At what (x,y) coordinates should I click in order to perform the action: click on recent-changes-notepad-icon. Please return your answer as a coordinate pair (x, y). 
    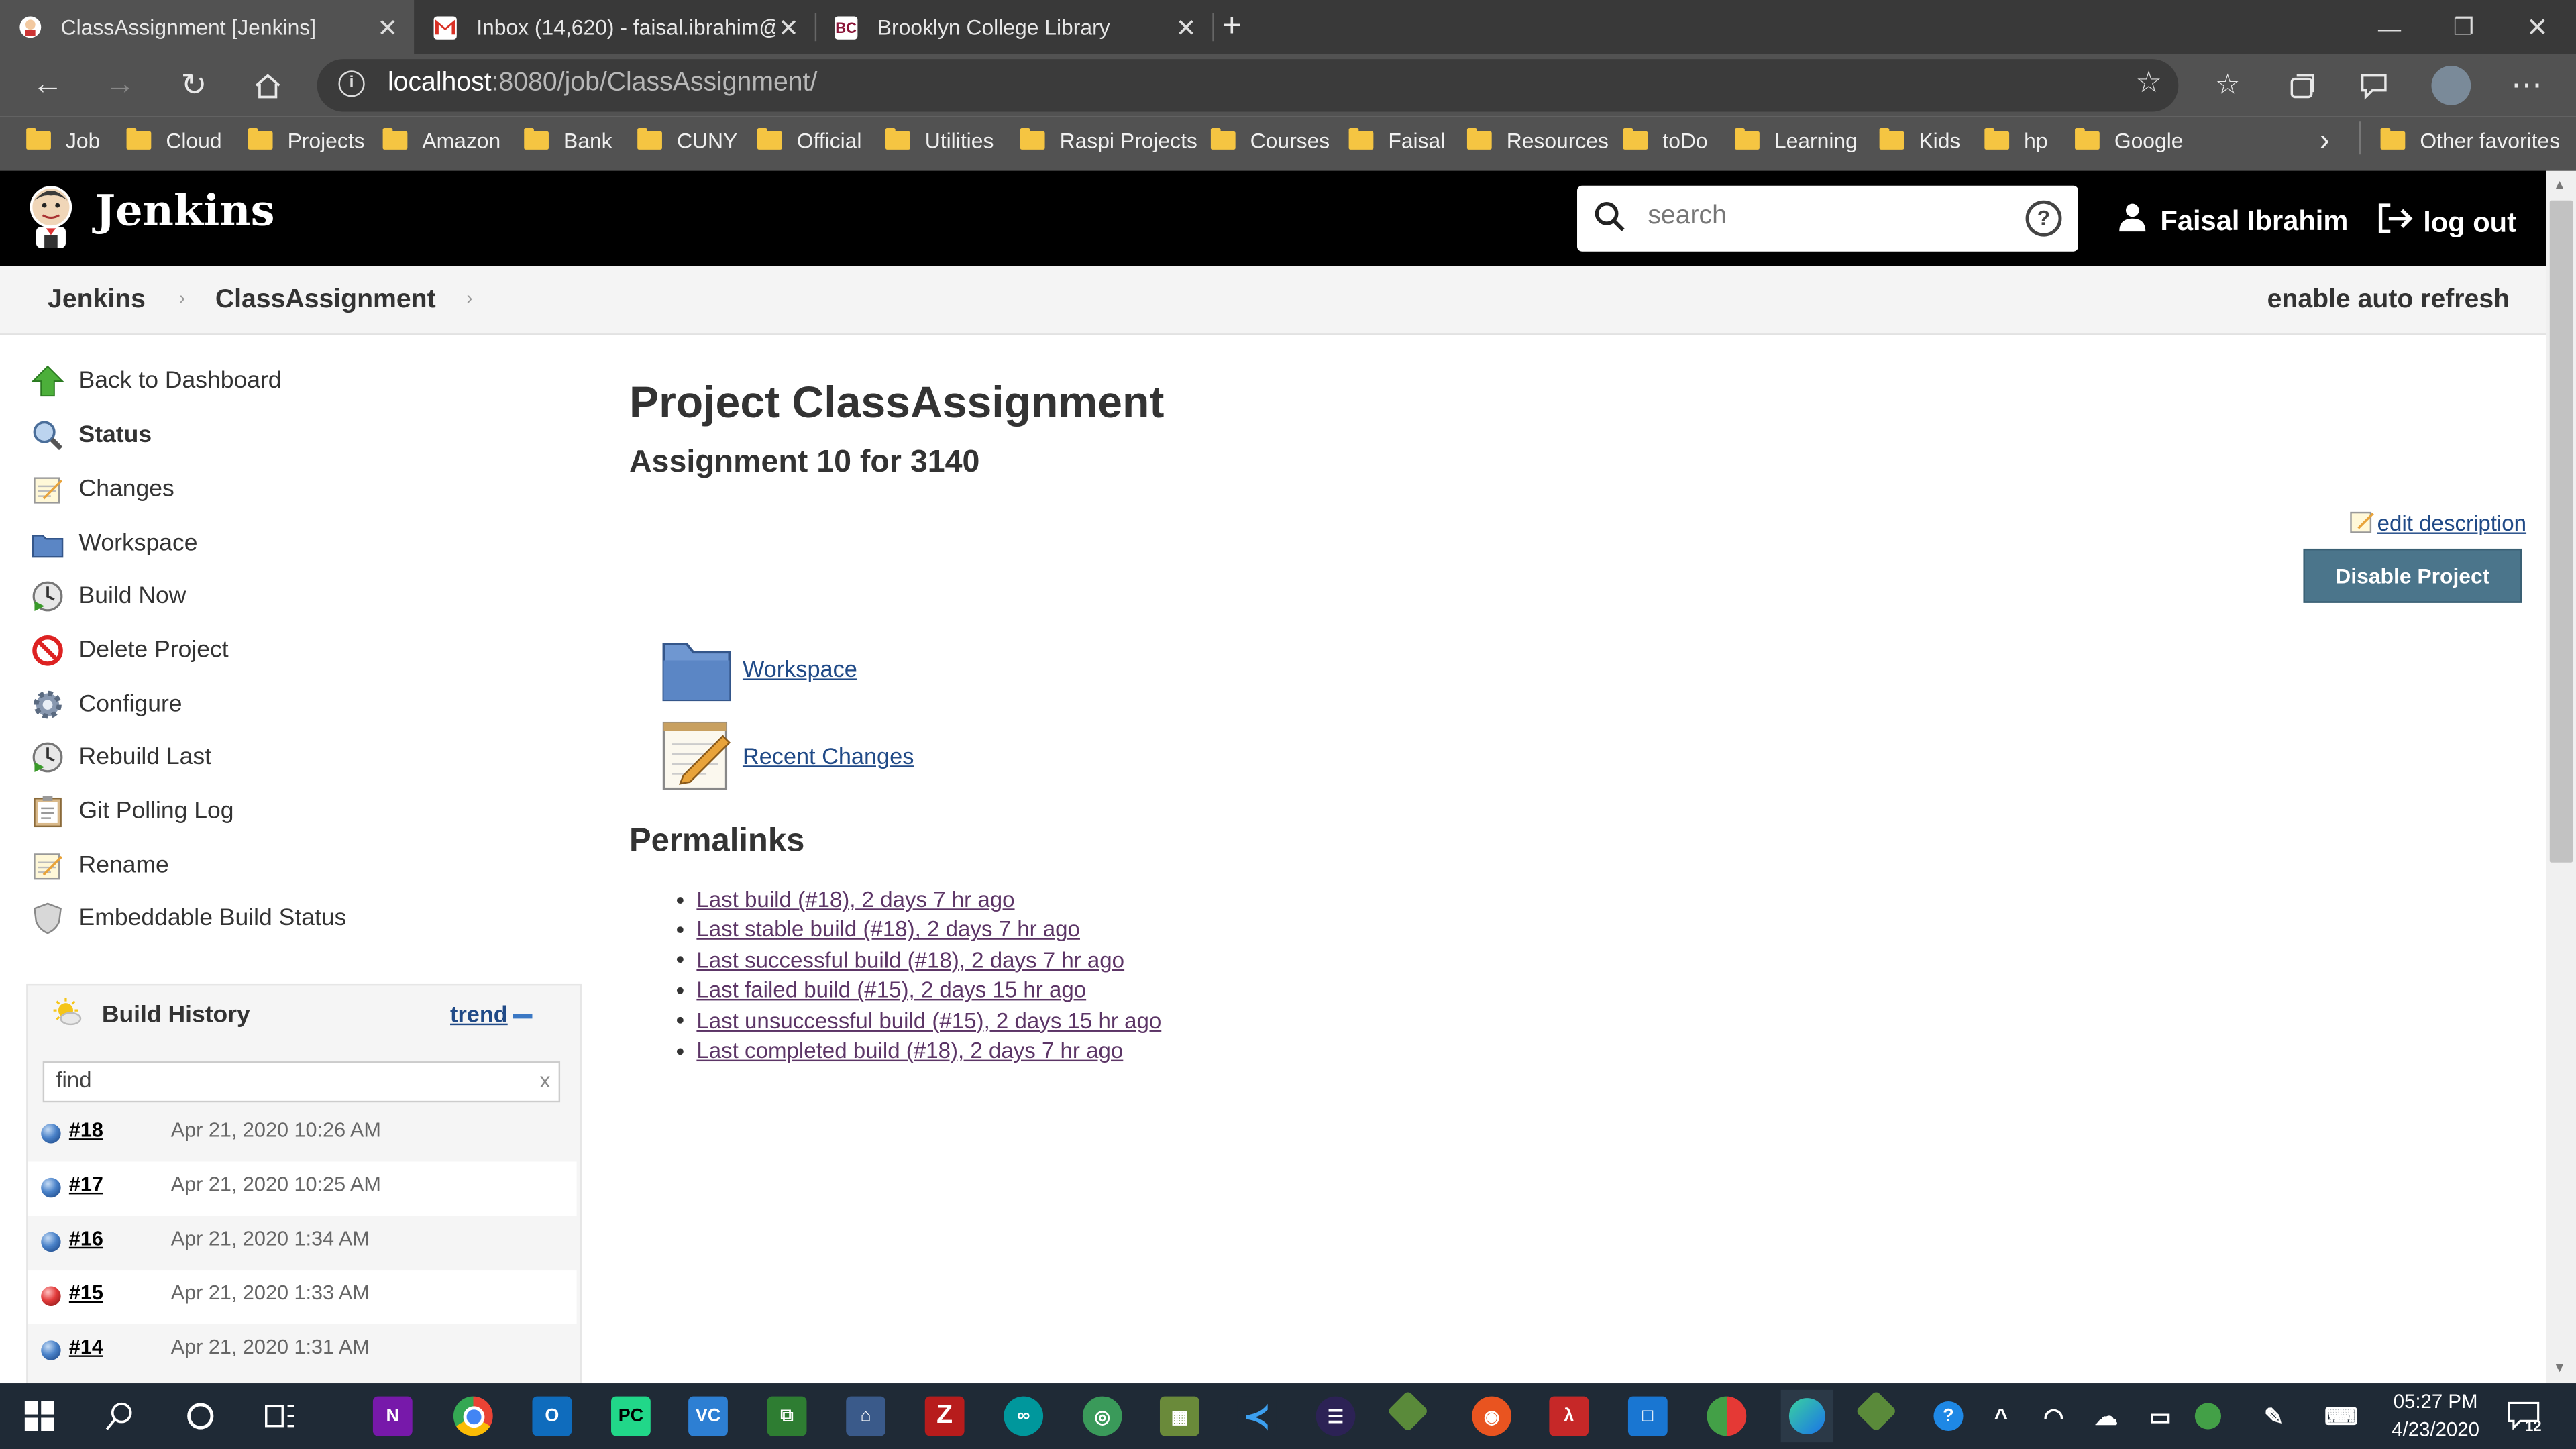
    Looking at the image, I should click on (696, 754).